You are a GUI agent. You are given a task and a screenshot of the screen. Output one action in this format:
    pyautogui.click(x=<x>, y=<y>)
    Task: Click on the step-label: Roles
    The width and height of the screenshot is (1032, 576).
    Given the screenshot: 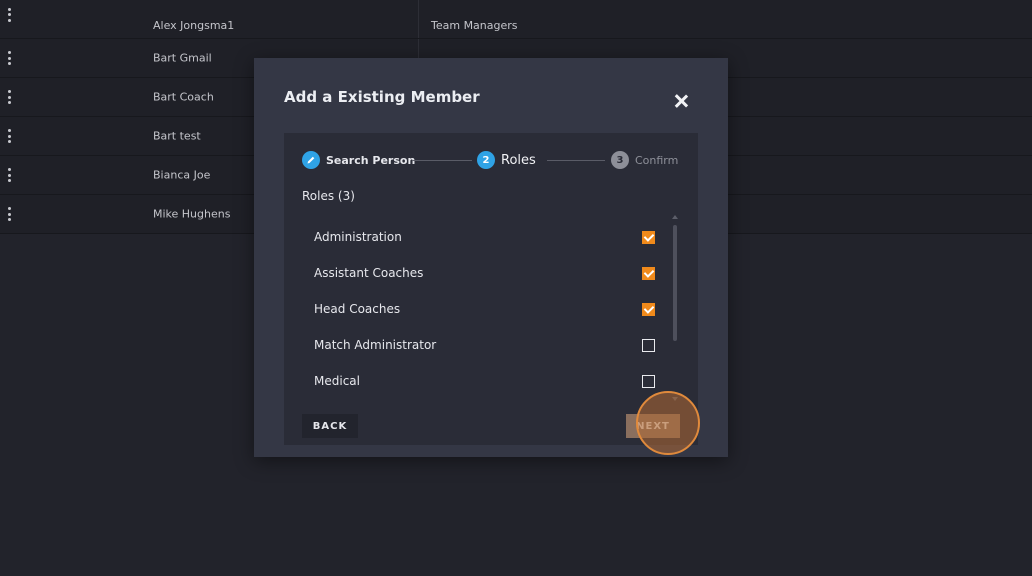 What is the action you would take?
    pyautogui.click(x=518, y=160)
    